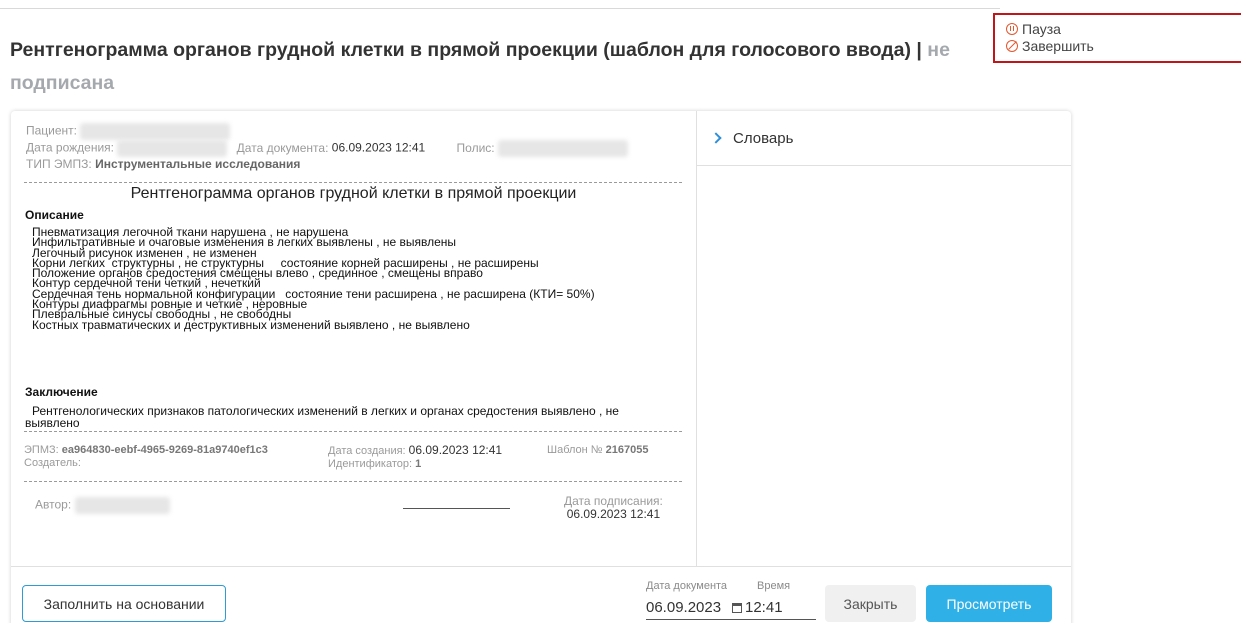 The image size is (1241, 623). What do you see at coordinates (1012, 45) in the screenshot?
I see `stop-icon` at bounding box center [1012, 45].